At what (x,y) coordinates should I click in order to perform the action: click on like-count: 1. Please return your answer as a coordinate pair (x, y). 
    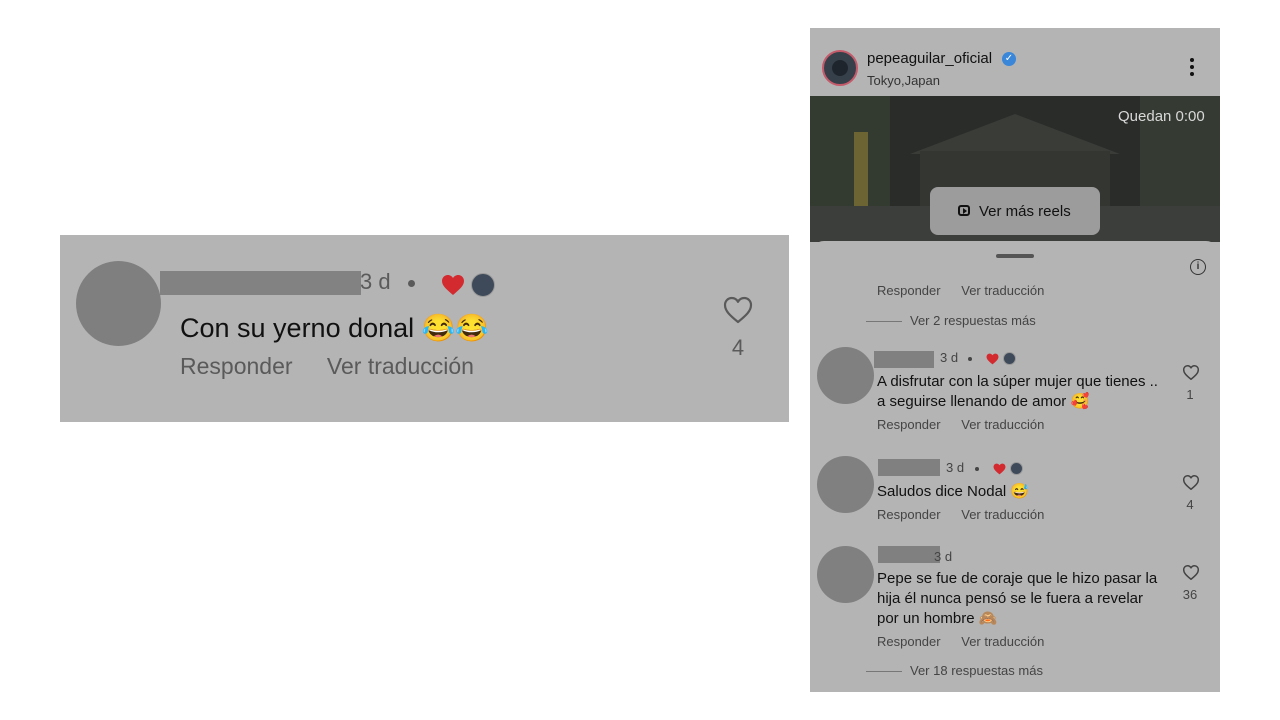
    Looking at the image, I should click on (1190, 394).